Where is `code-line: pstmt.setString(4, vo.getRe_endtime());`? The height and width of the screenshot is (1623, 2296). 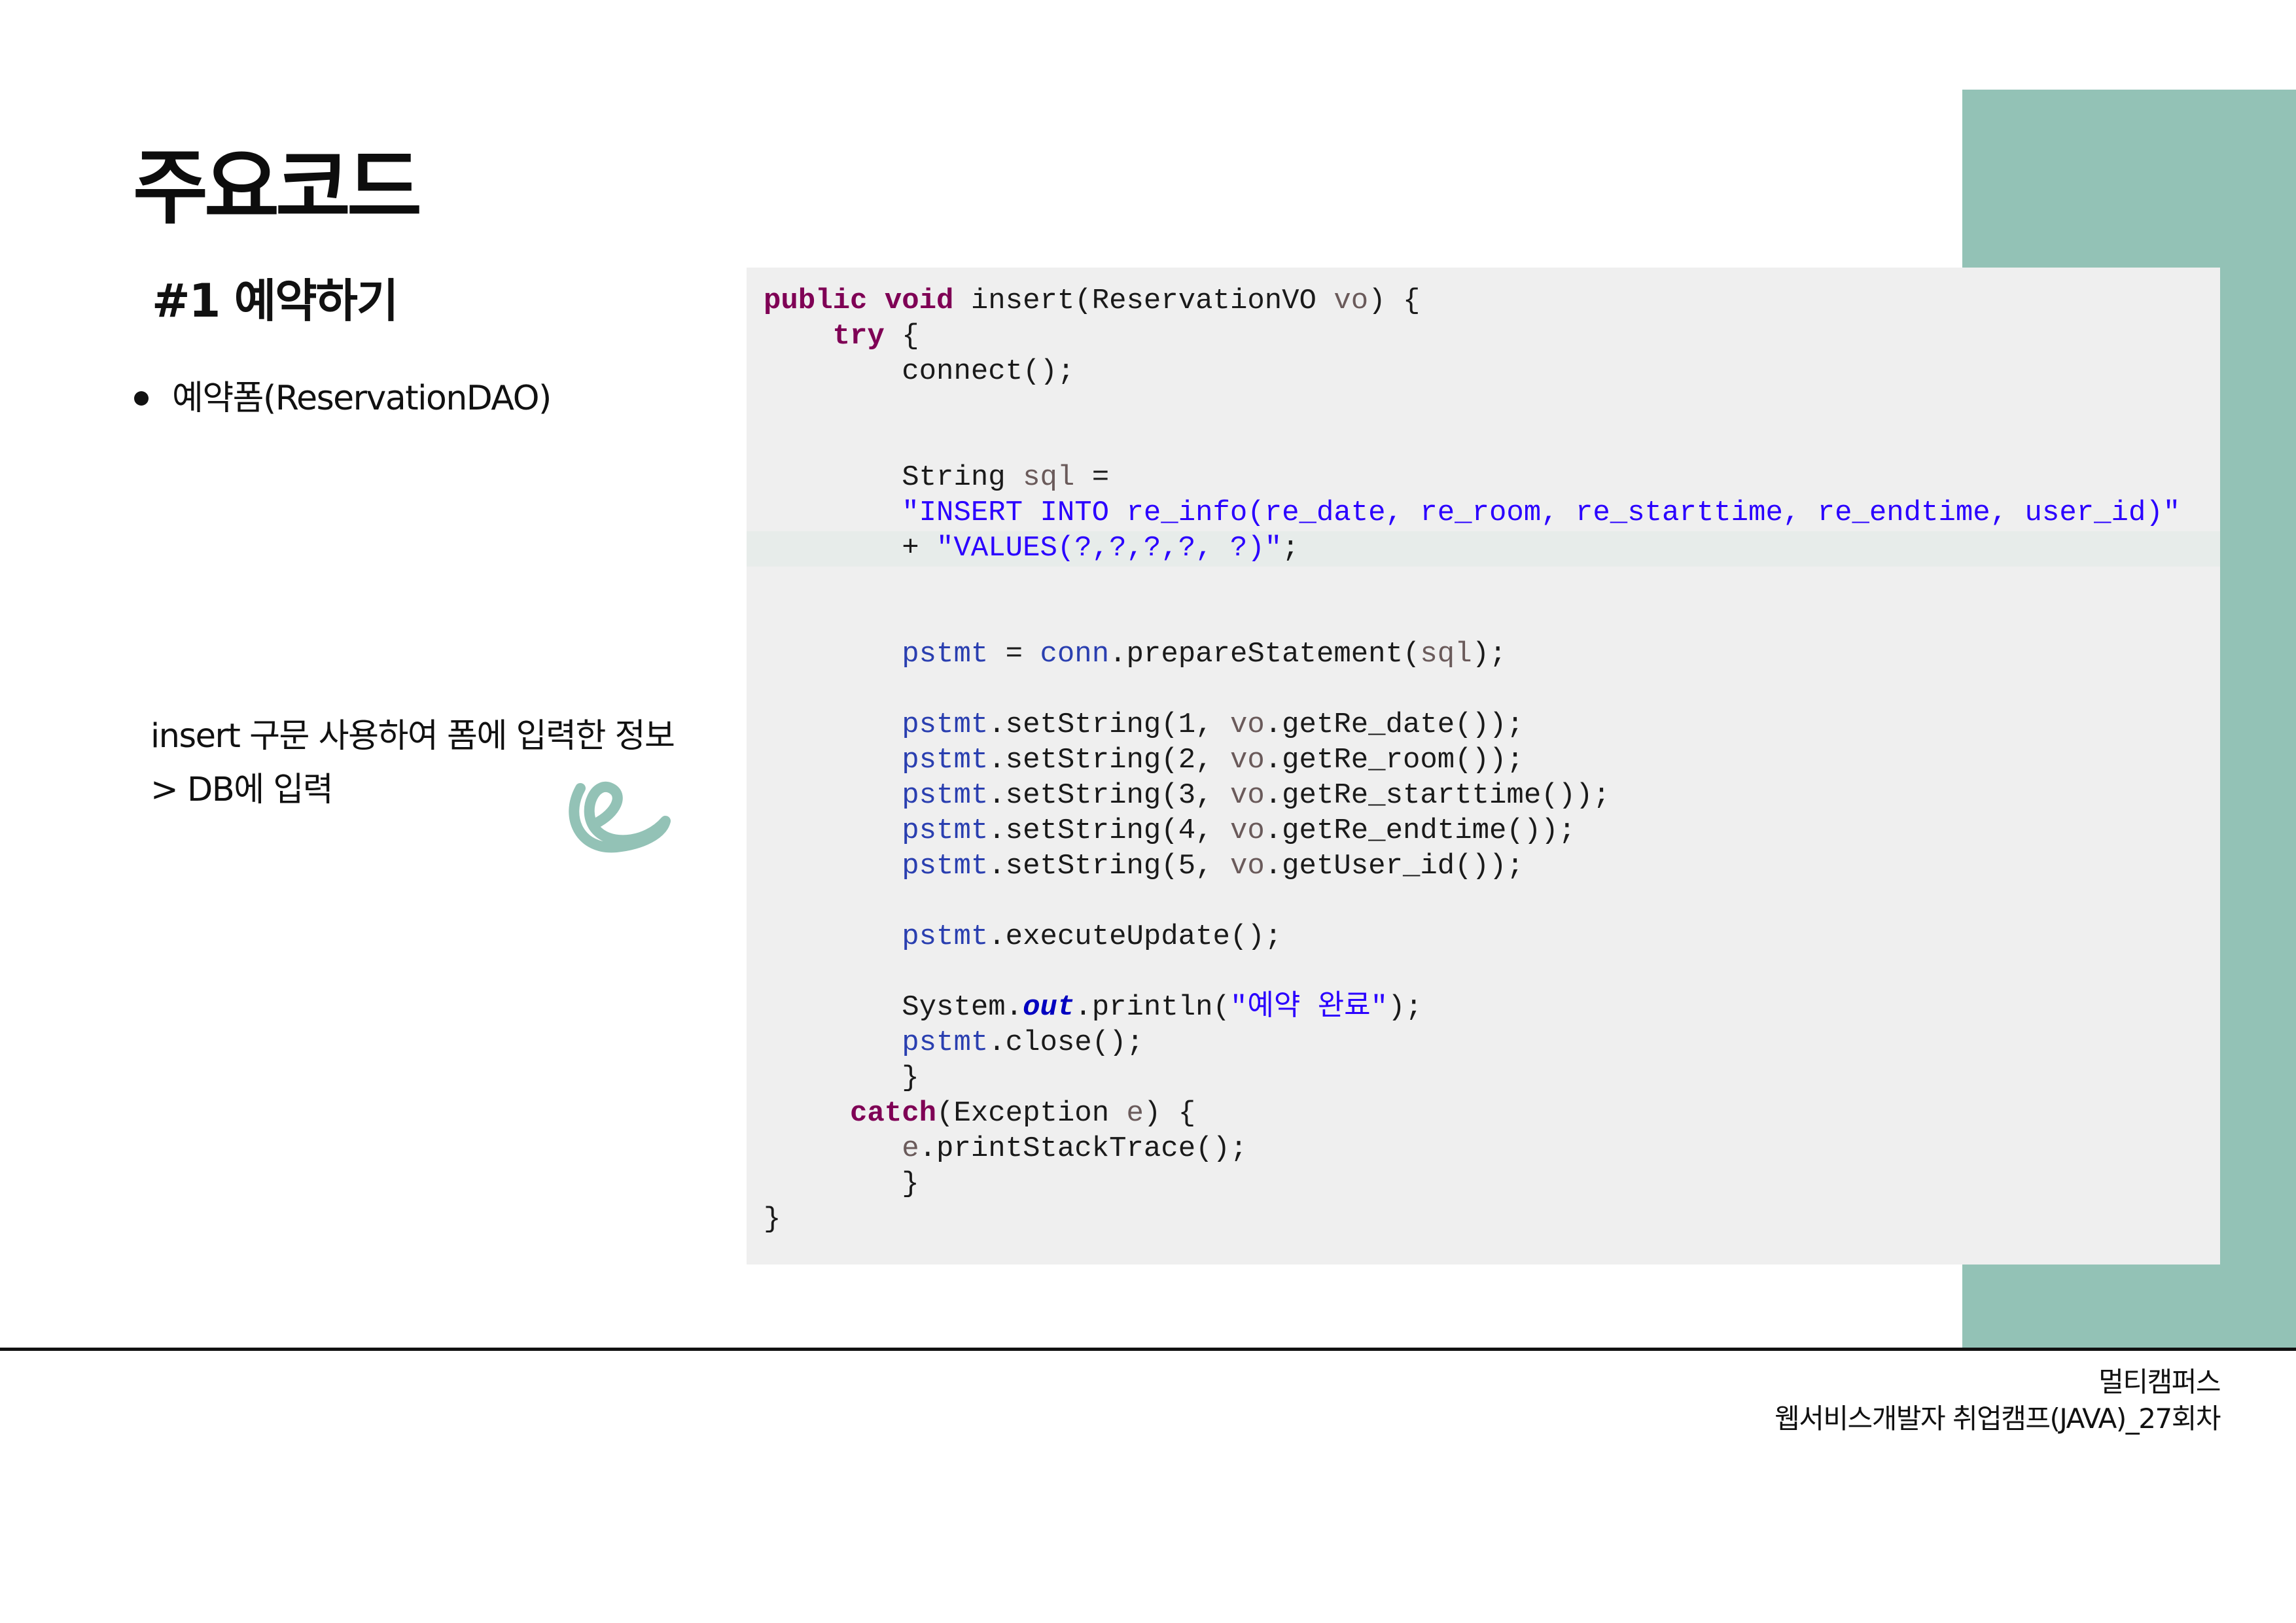
code-line: pstmt.setString(4, vo.getRe_endtime()); is located at coordinates (1239, 831).